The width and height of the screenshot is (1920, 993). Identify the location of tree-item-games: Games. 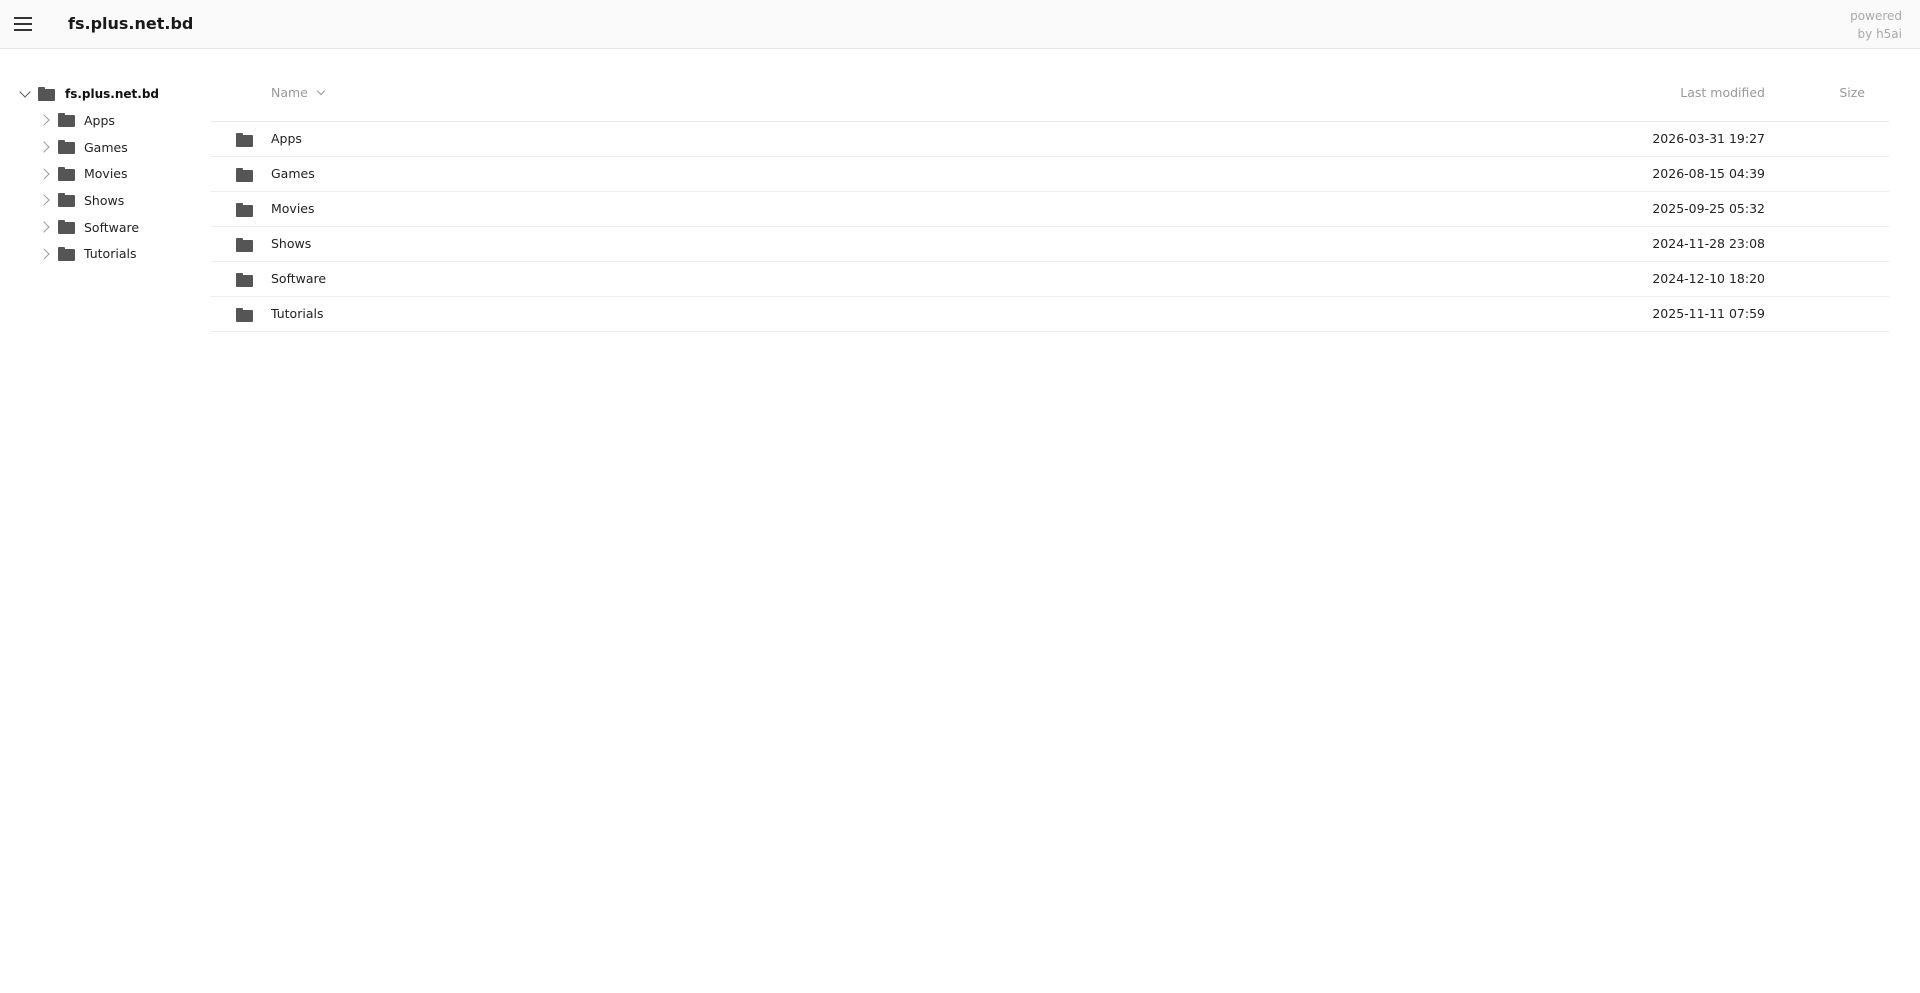
(88, 147).